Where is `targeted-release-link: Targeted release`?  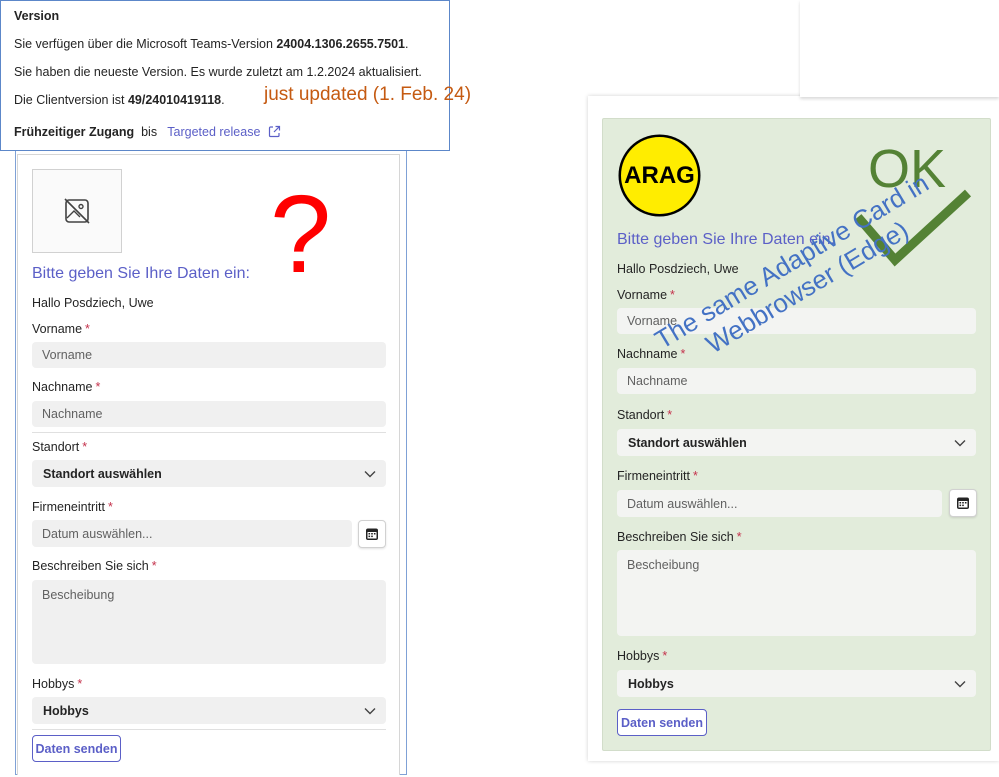
targeted-release-link: Targeted release is located at coordinates (213, 132).